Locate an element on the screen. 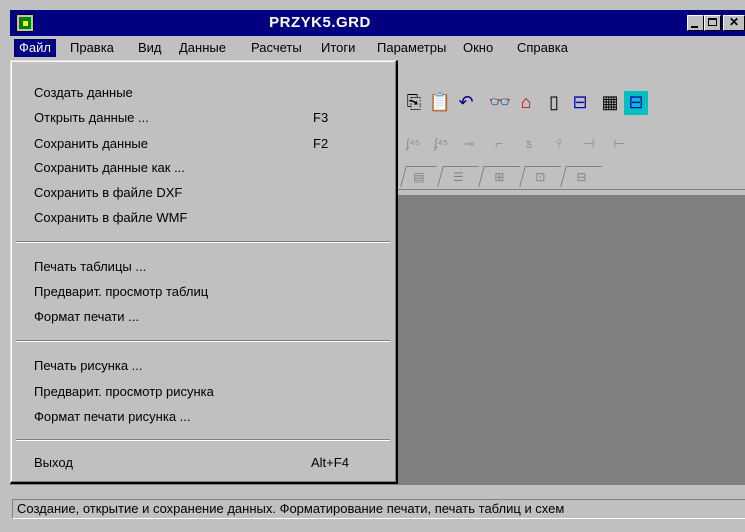 The width and height of the screenshot is (745, 532). tab-scheme-icon: ⊞ is located at coordinates (499, 177).